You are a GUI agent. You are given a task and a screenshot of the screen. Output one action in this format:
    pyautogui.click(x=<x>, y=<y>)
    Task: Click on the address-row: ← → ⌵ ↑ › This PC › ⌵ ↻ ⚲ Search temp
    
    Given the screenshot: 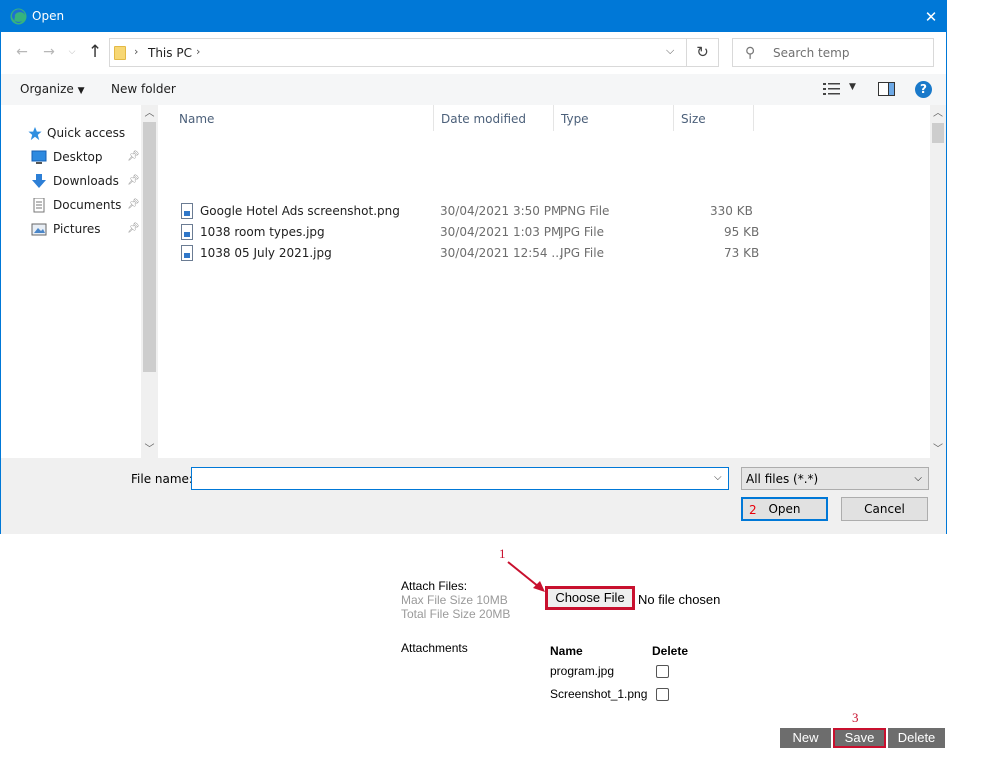 What is the action you would take?
    pyautogui.click(x=473, y=53)
    